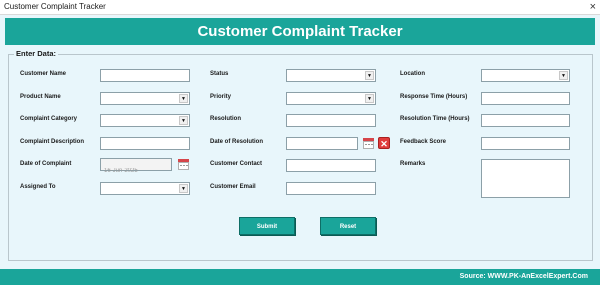  What do you see at coordinates (145, 150) in the screenshot?
I see `complaint-description-input` at bounding box center [145, 150].